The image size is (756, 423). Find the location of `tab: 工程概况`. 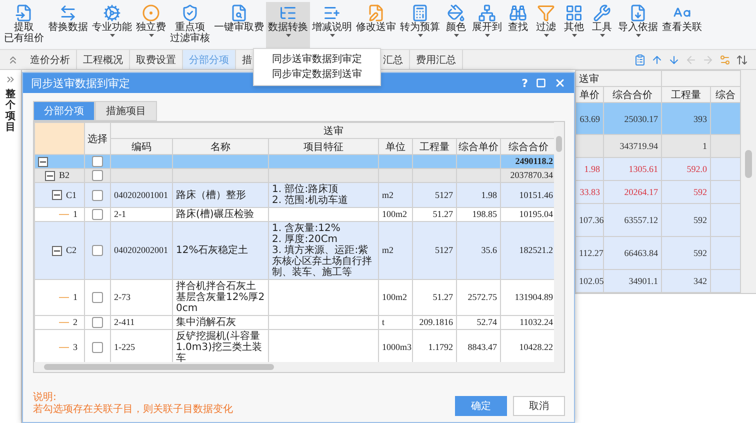

tab: 工程概况 is located at coordinates (103, 59).